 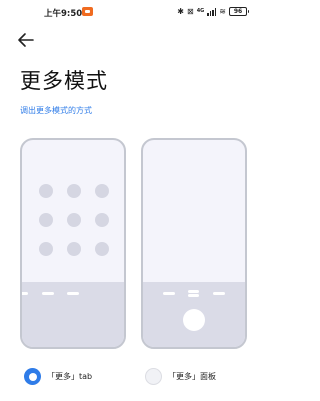 I want to click on radio-selected-icon, so click(x=32, y=376).